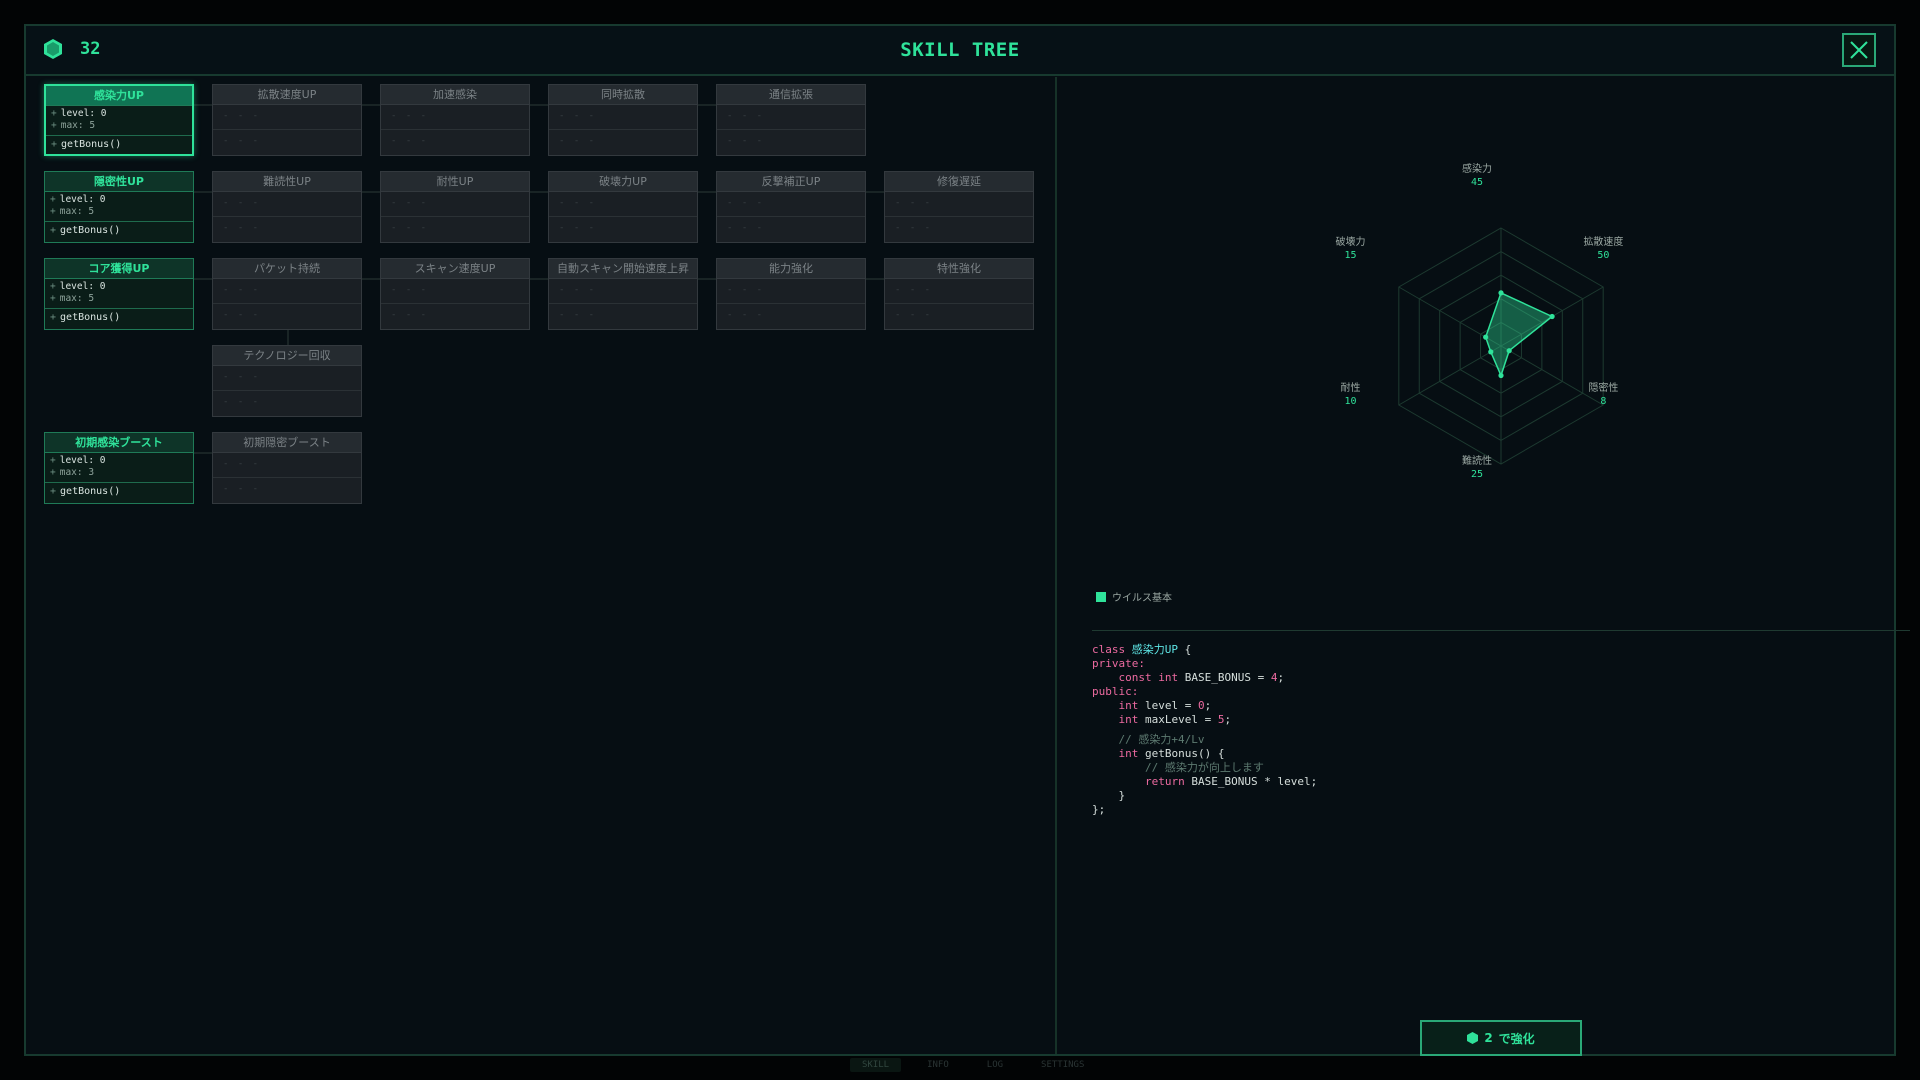 The width and height of the screenshot is (1920, 1080). I want to click on radar-axis-label: 拡散速度 50, so click(1603, 249).